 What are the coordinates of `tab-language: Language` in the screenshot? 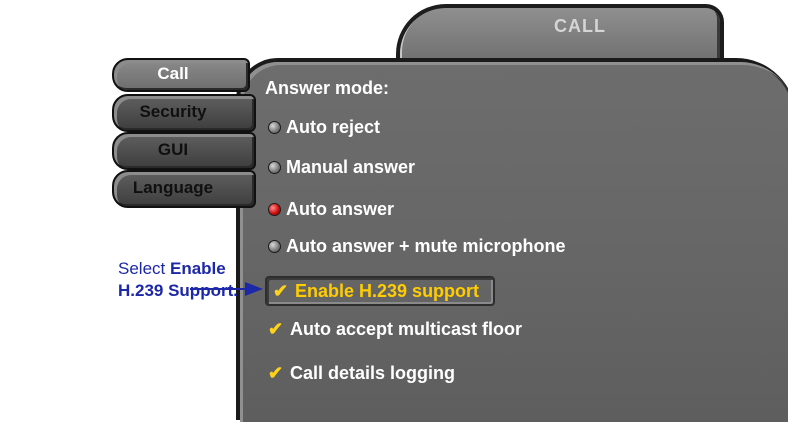 It's located at (184, 189).